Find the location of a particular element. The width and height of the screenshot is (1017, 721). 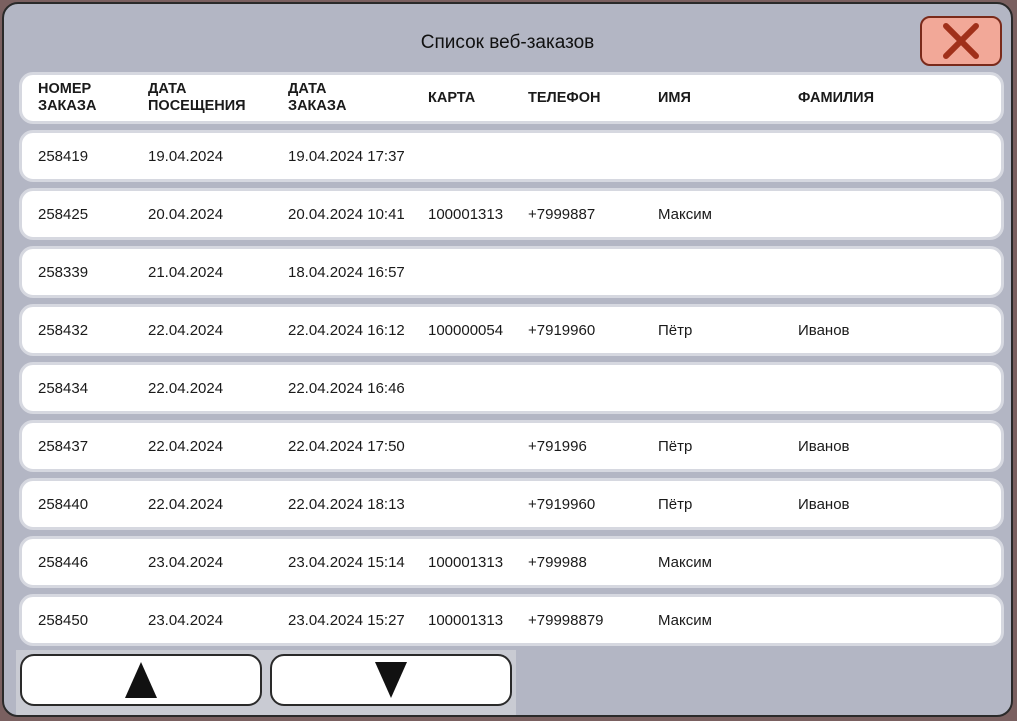

cell-phone: +79998879 is located at coordinates (566, 620).